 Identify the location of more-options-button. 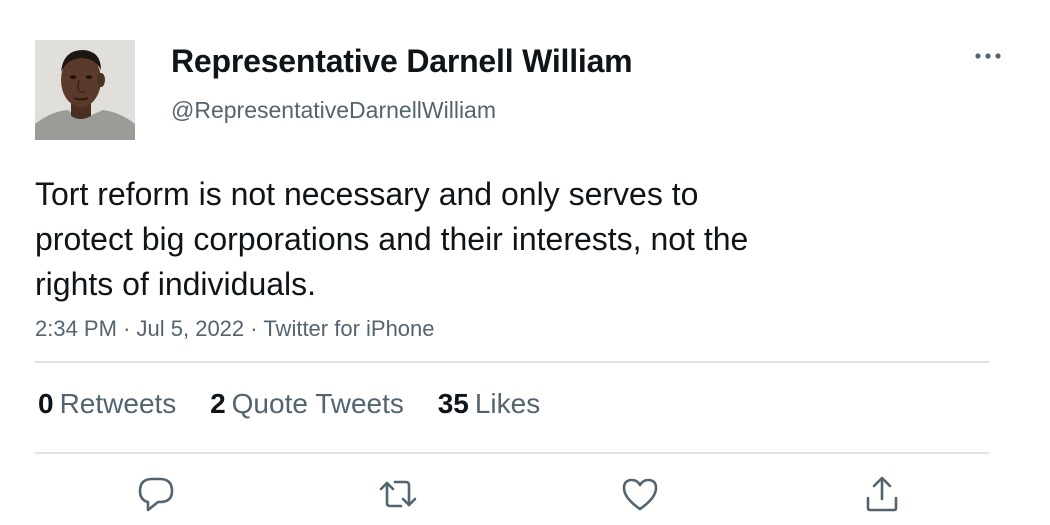
(988, 56).